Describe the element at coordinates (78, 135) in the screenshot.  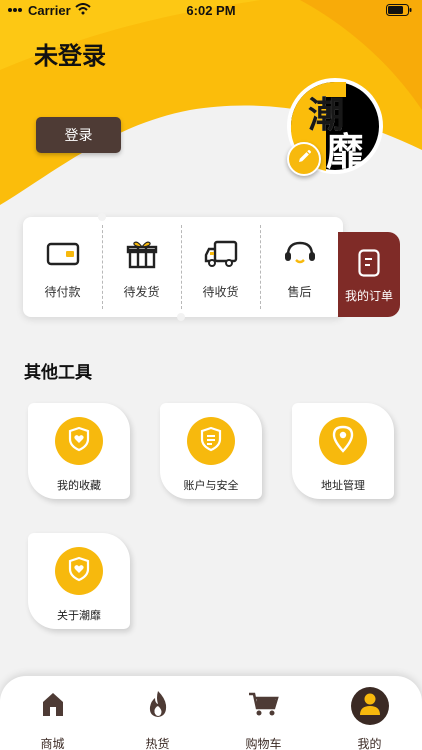
I see `login-button: 登录` at that location.